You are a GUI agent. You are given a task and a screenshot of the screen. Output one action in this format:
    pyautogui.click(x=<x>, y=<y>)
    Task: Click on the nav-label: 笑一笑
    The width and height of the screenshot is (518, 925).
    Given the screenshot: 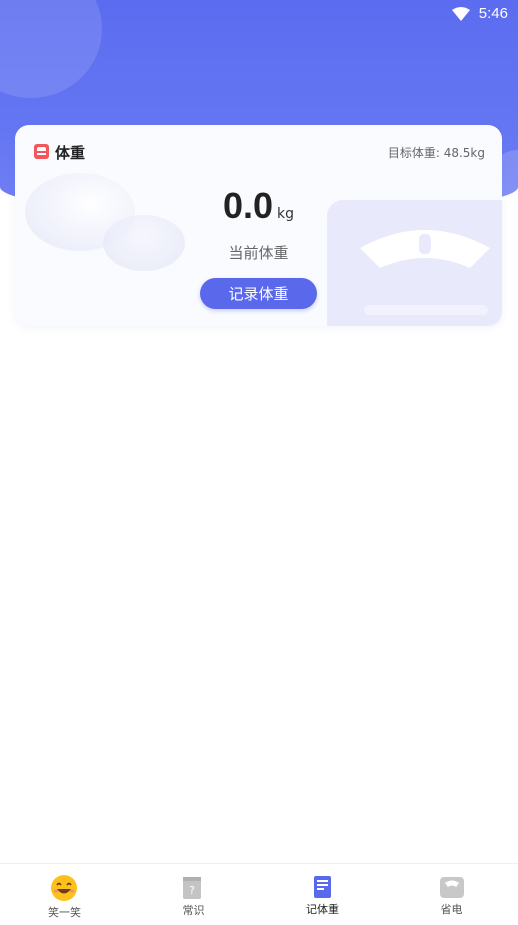 What is the action you would take?
    pyautogui.click(x=64, y=912)
    